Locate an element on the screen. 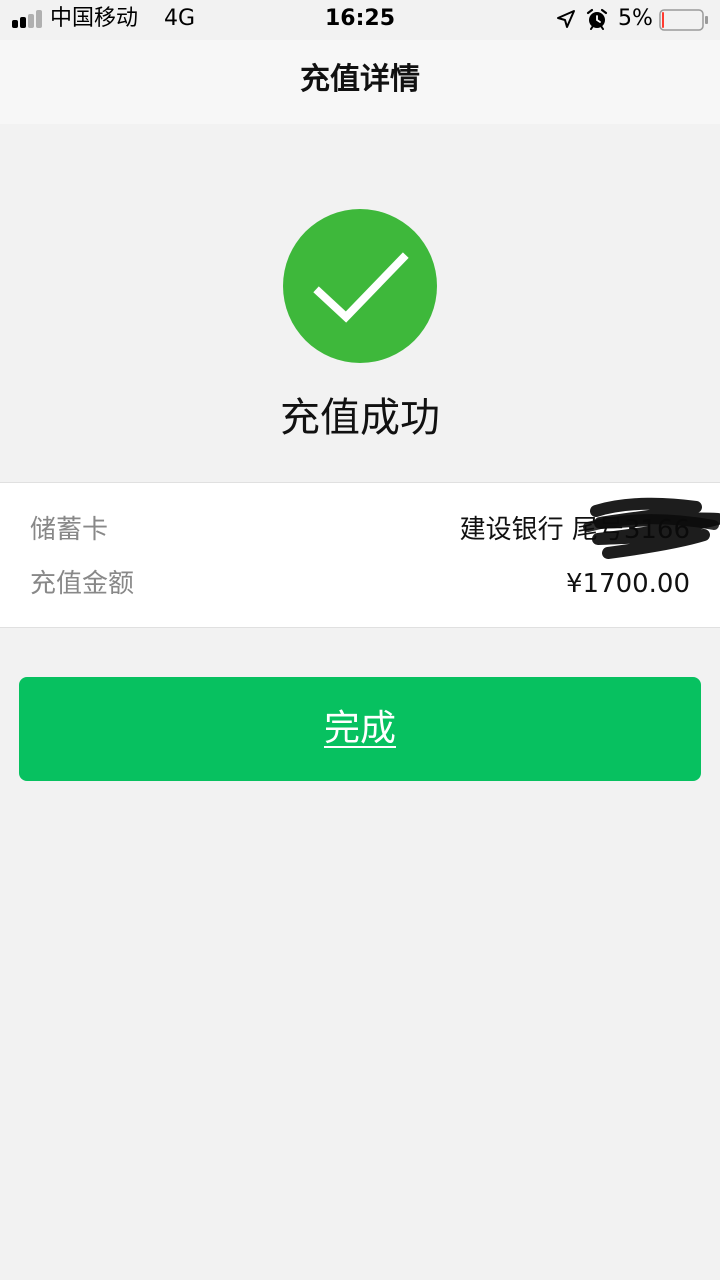 The height and width of the screenshot is (1280, 720). redaction-scribble is located at coordinates (651, 528).